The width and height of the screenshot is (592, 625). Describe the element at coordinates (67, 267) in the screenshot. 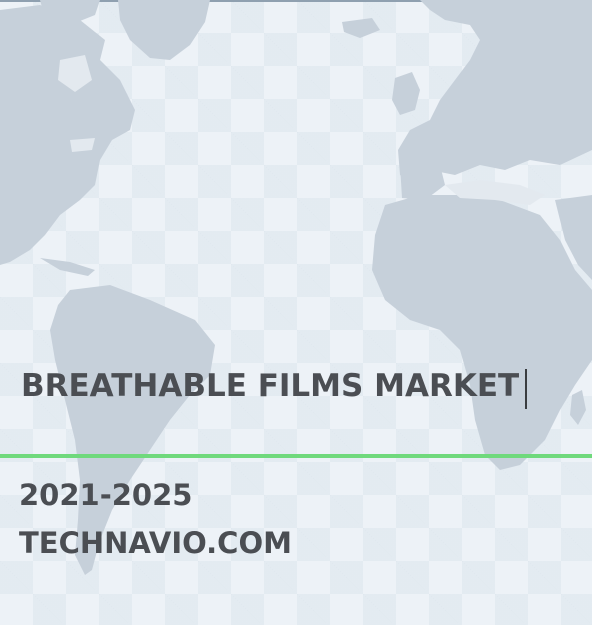

I see `caribbean-shape` at that location.